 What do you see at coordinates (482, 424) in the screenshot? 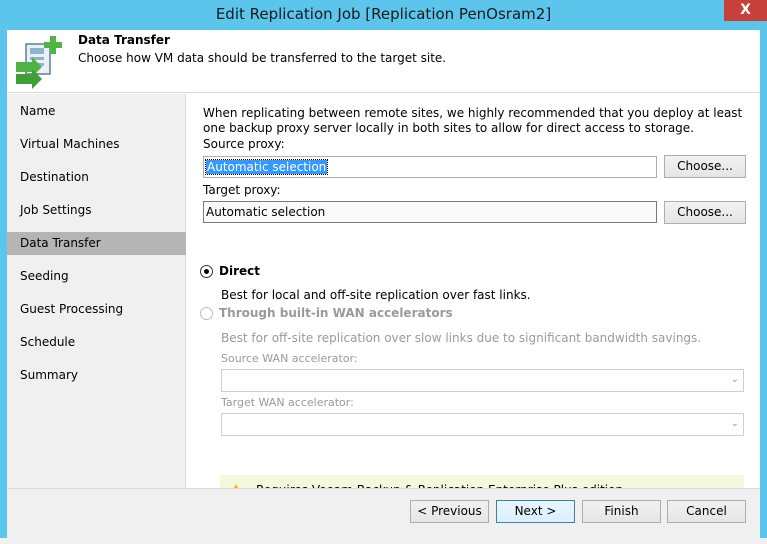
I see `target-wan-select: ⌄` at bounding box center [482, 424].